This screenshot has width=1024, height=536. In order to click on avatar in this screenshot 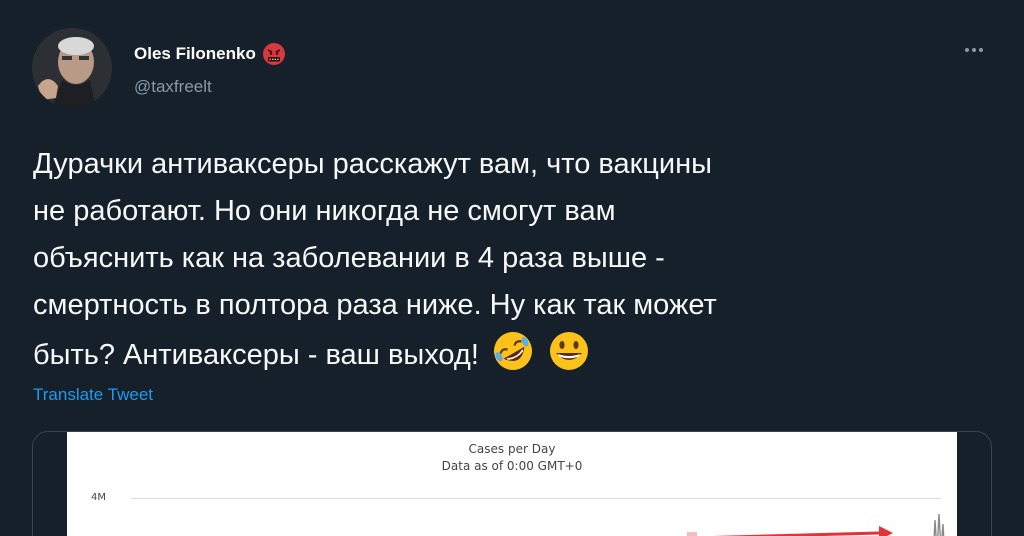, I will do `click(72, 68)`.